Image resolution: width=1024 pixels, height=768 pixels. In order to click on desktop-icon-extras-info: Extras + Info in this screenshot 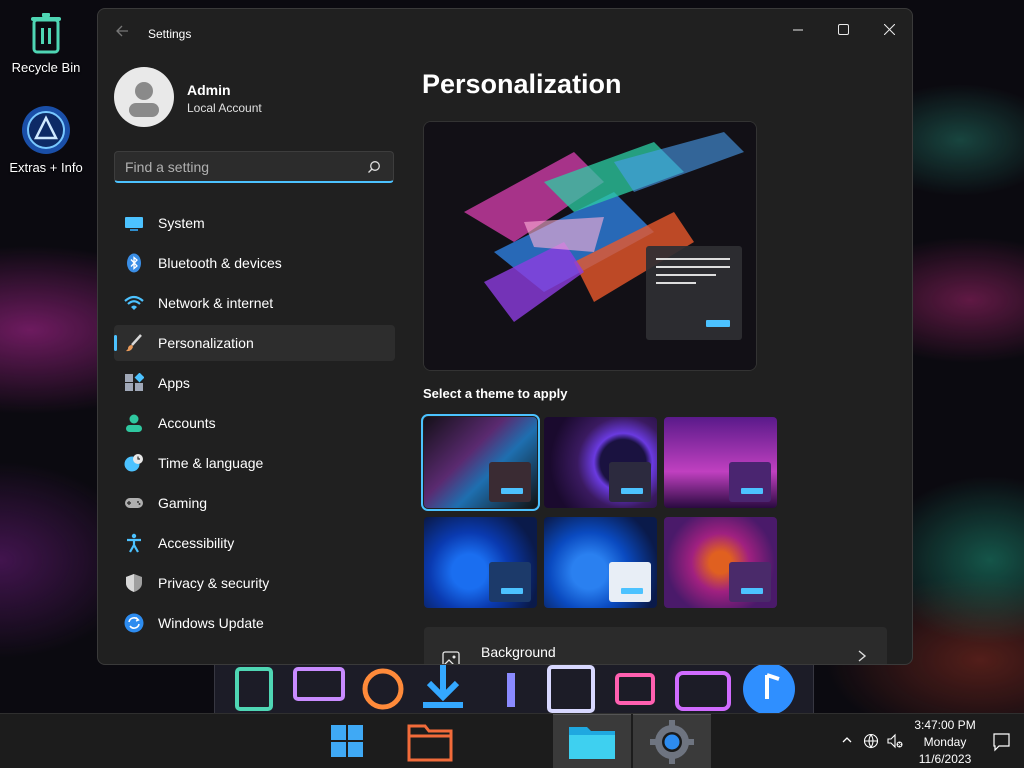, I will do `click(46, 139)`.